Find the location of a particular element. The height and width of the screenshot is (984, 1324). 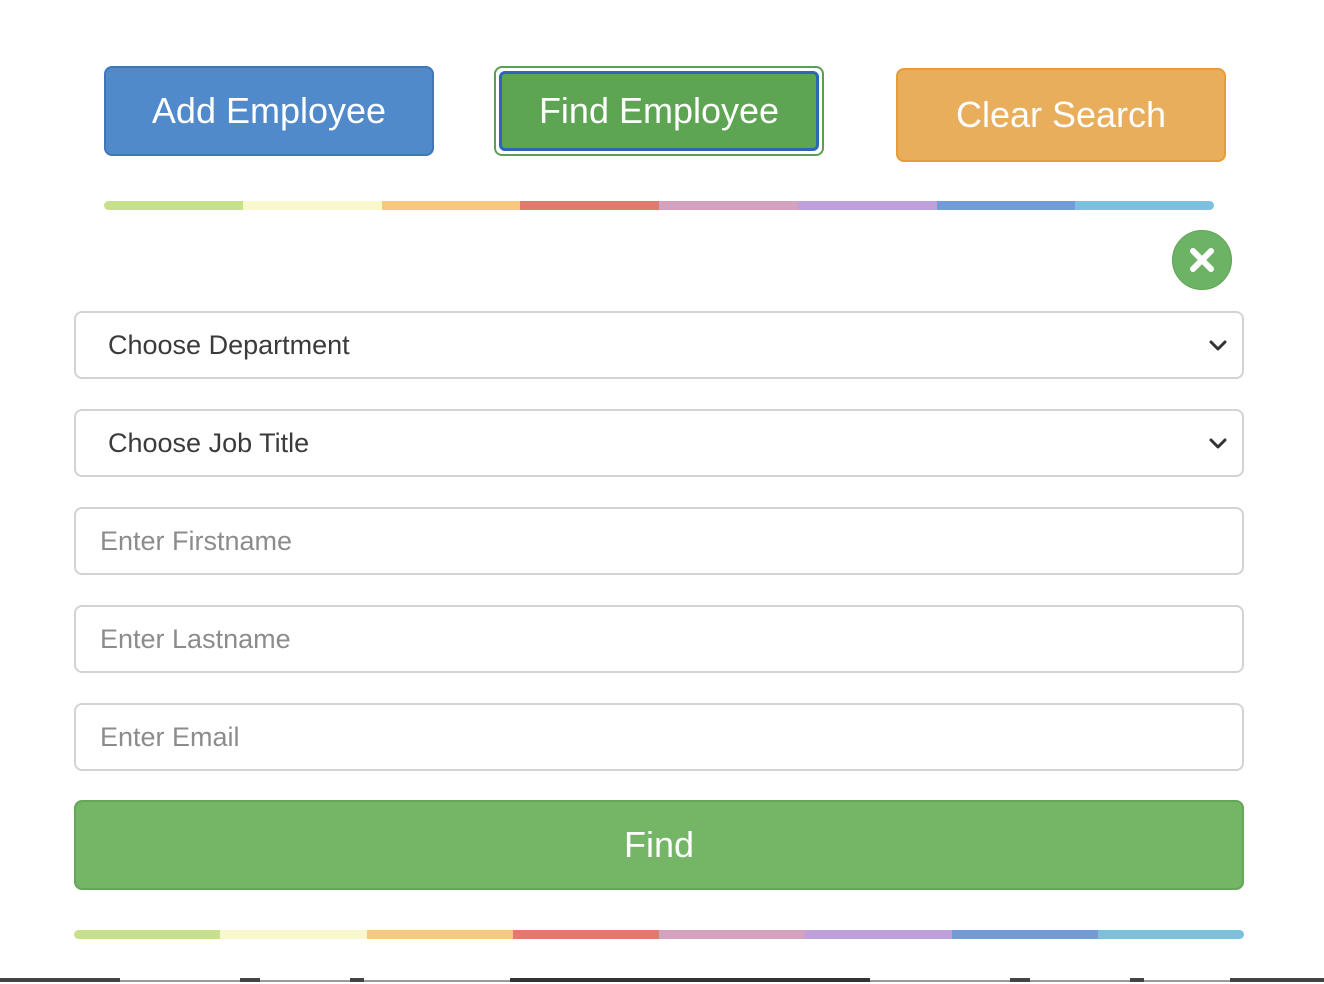

department-select-value: Choose Department is located at coordinates (229, 344).